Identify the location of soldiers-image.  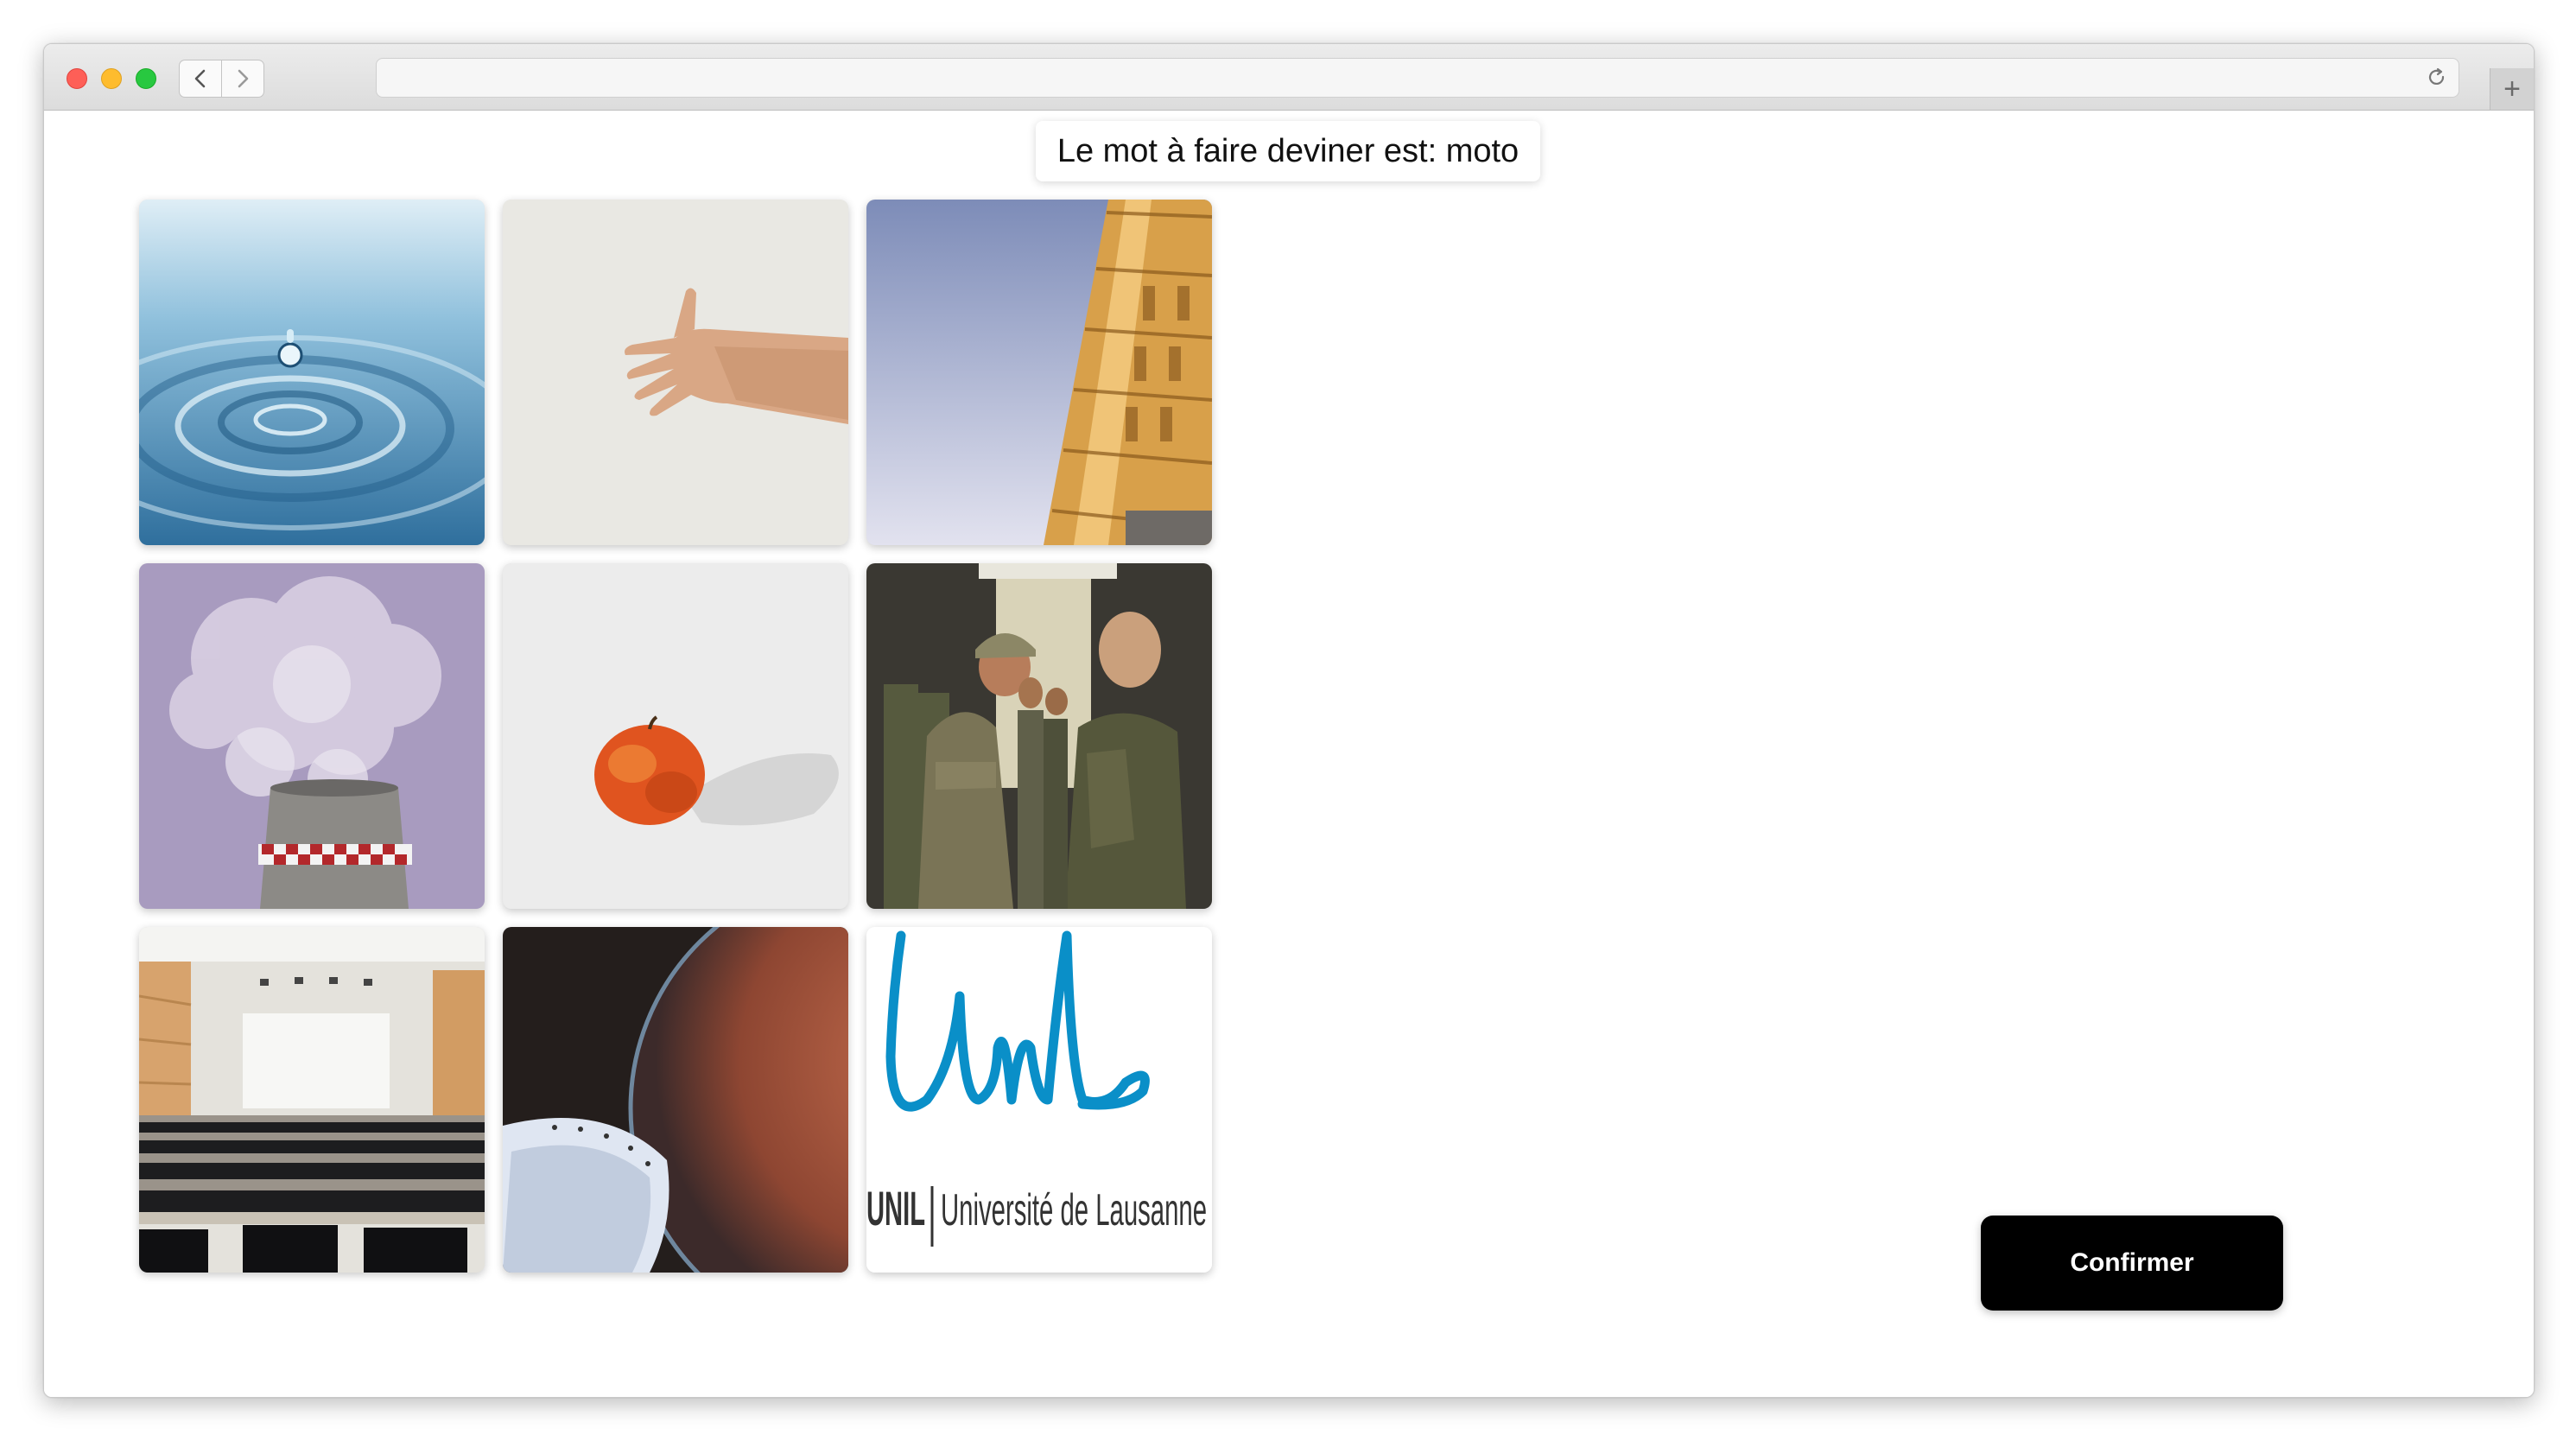
(1039, 736).